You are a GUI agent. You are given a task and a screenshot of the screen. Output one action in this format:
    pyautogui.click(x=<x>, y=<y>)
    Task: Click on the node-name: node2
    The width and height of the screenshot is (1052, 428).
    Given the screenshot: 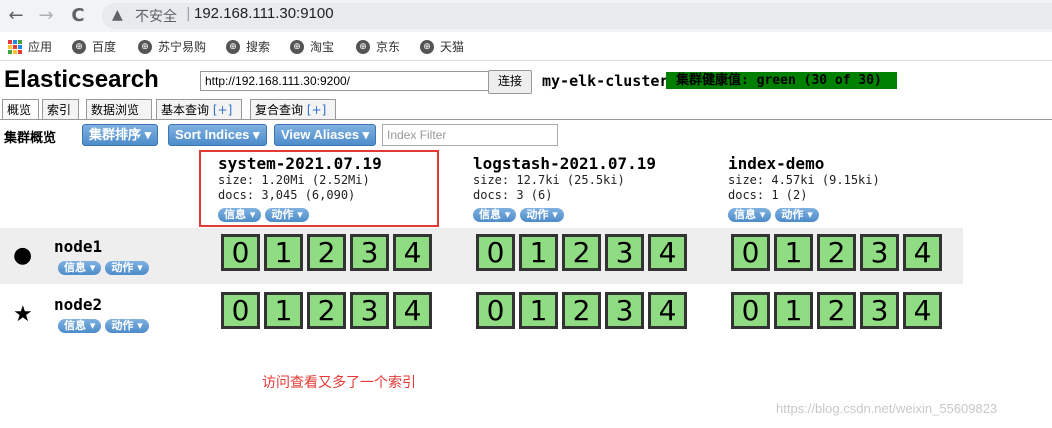 What is the action you would take?
    pyautogui.click(x=78, y=304)
    